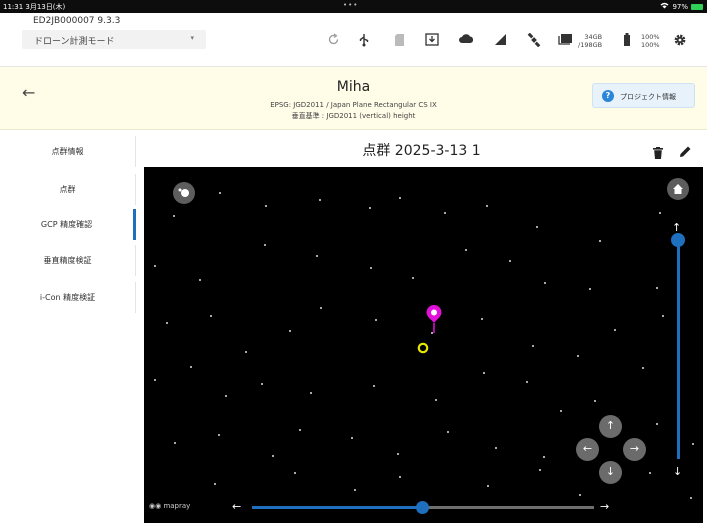 The width and height of the screenshot is (707, 528). What do you see at coordinates (74, 42) in the screenshot?
I see `mode-select-value: ドローン計測モード` at bounding box center [74, 42].